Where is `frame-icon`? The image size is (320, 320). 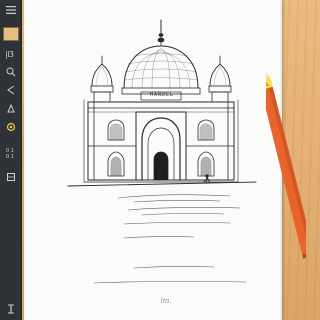 frame-icon is located at coordinates (11, 177).